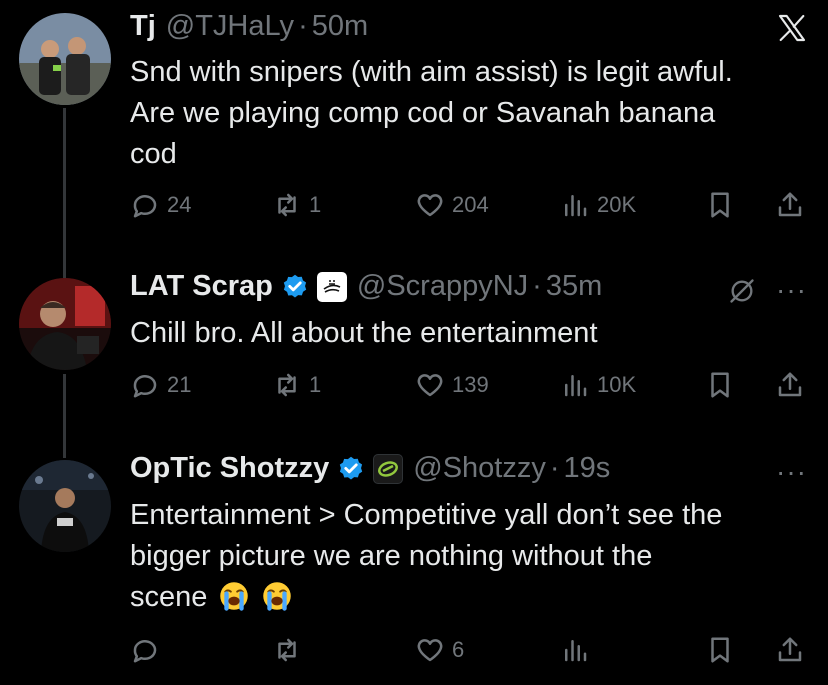 This screenshot has width=828, height=685. What do you see at coordinates (145, 651) in the screenshot?
I see `reply-icon` at bounding box center [145, 651].